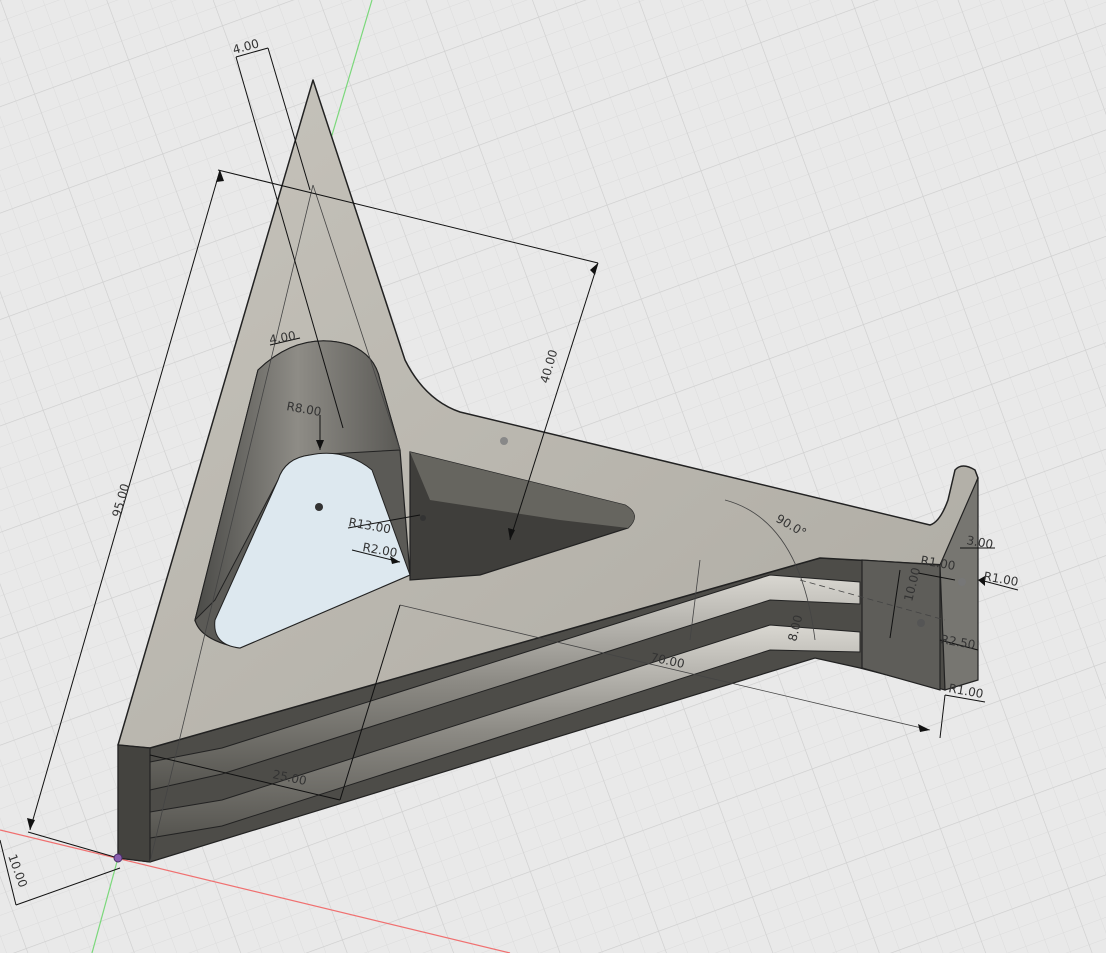 Image resolution: width=1106 pixels, height=953 pixels. What do you see at coordinates (134, 803) in the screenshot?
I see `left-end-face` at bounding box center [134, 803].